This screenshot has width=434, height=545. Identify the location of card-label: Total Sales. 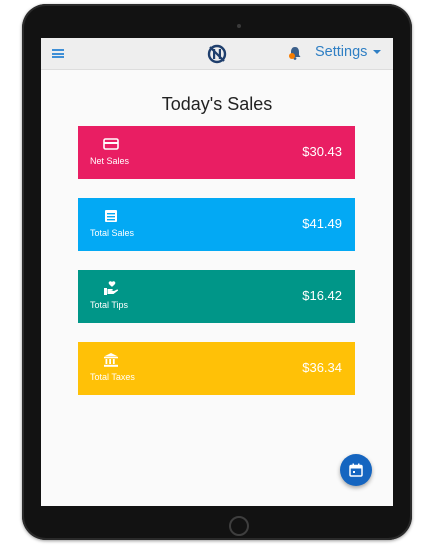
(112, 233).